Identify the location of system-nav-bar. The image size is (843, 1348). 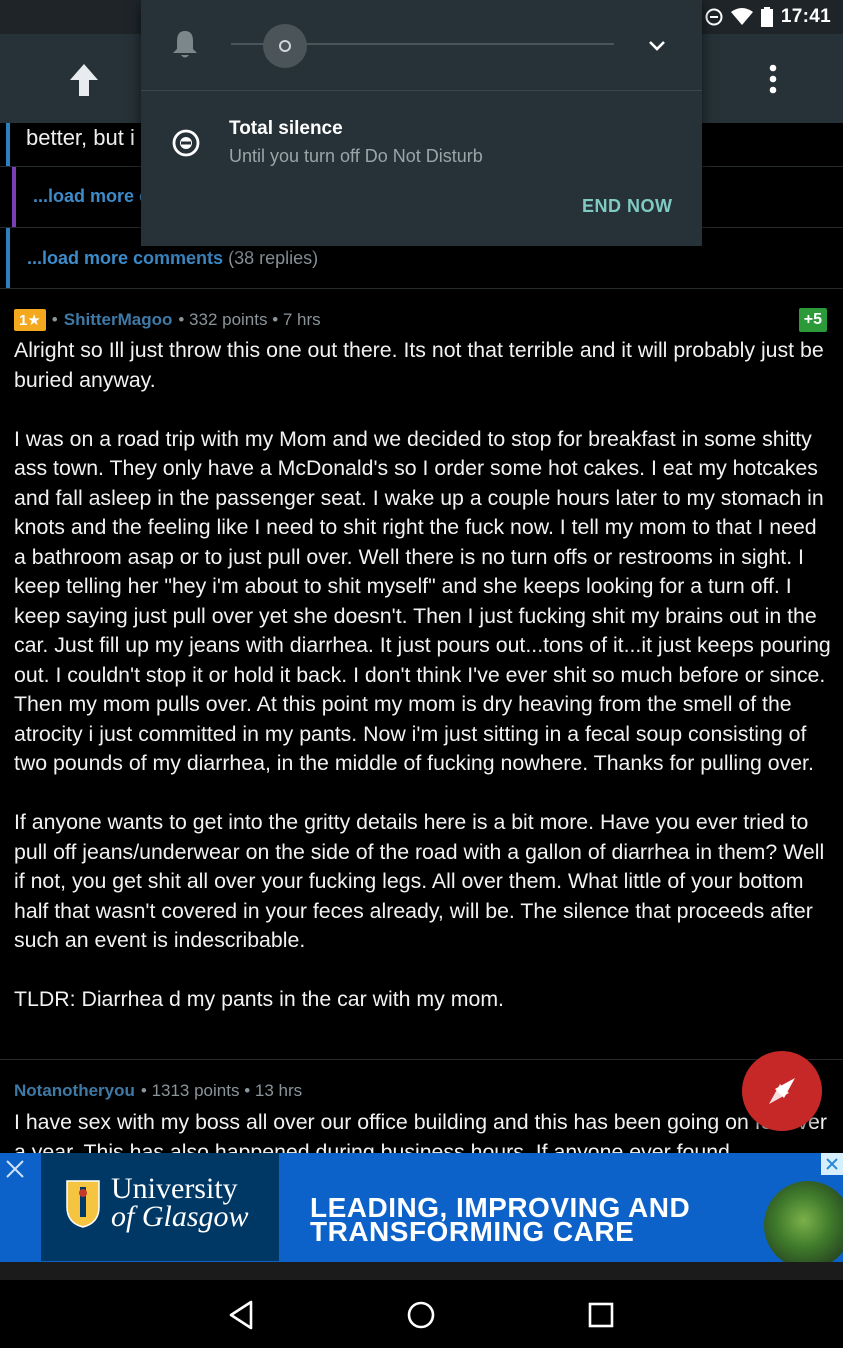
(421, 1314).